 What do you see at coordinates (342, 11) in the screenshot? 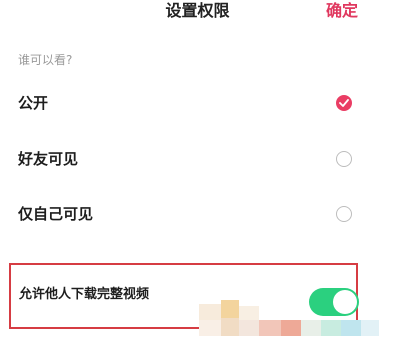
I see `confirm-button: 确定` at bounding box center [342, 11].